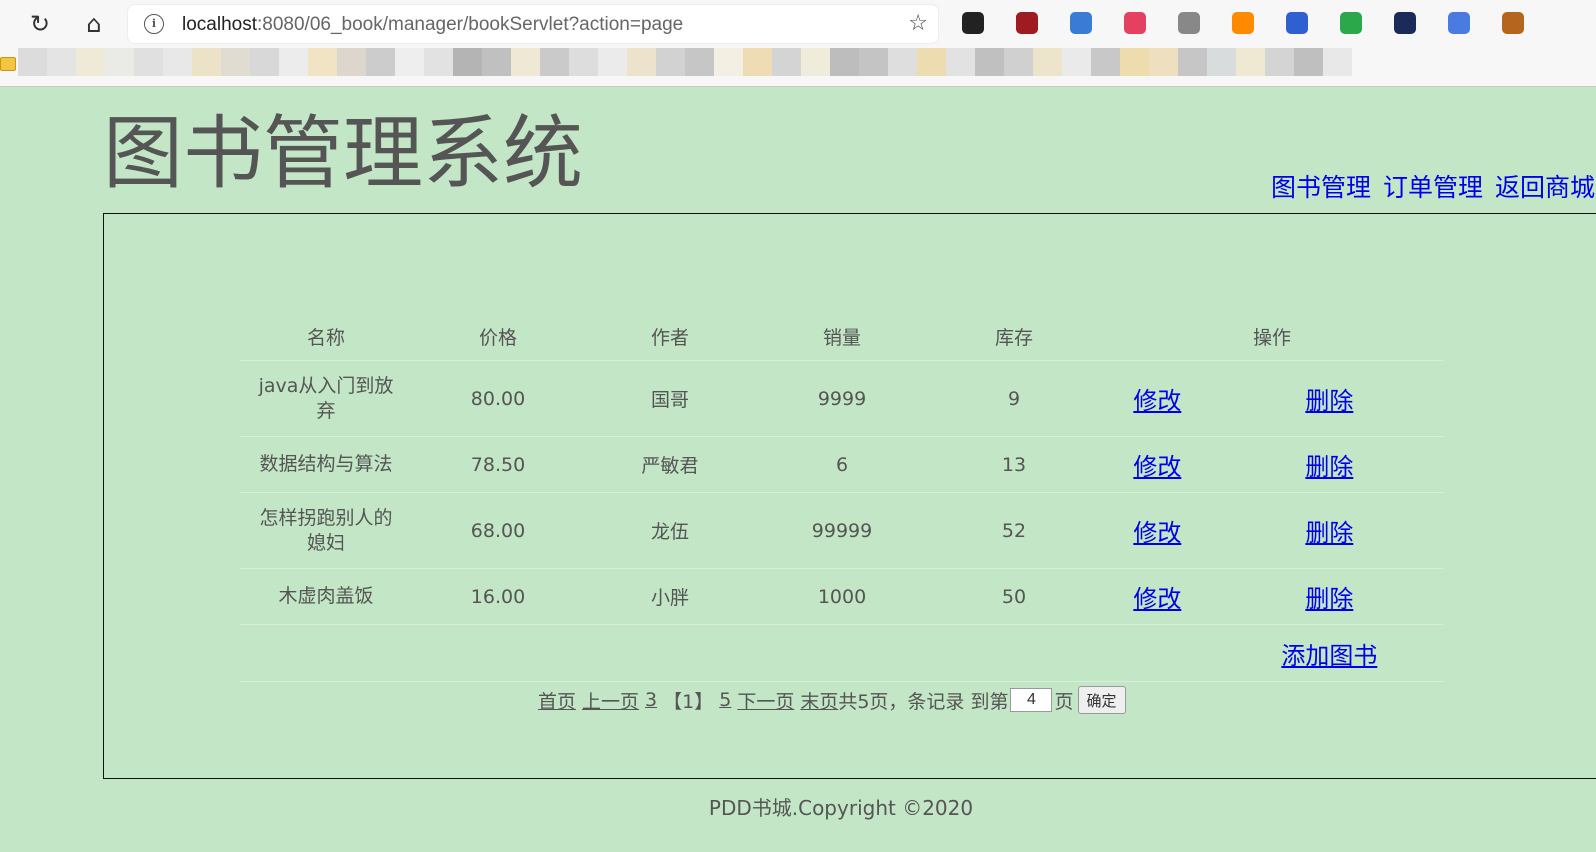 The width and height of the screenshot is (1596, 852). What do you see at coordinates (8, 64) in the screenshot?
I see `folder-icon` at bounding box center [8, 64].